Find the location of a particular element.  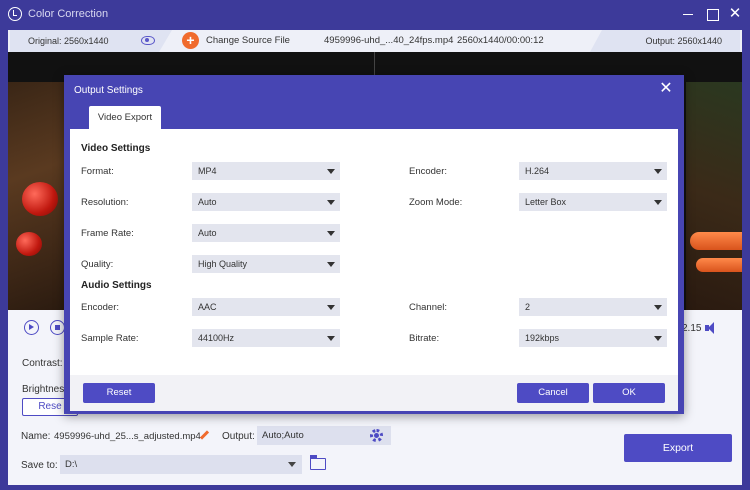

contrast-label: Contrast: is located at coordinates (42, 363).